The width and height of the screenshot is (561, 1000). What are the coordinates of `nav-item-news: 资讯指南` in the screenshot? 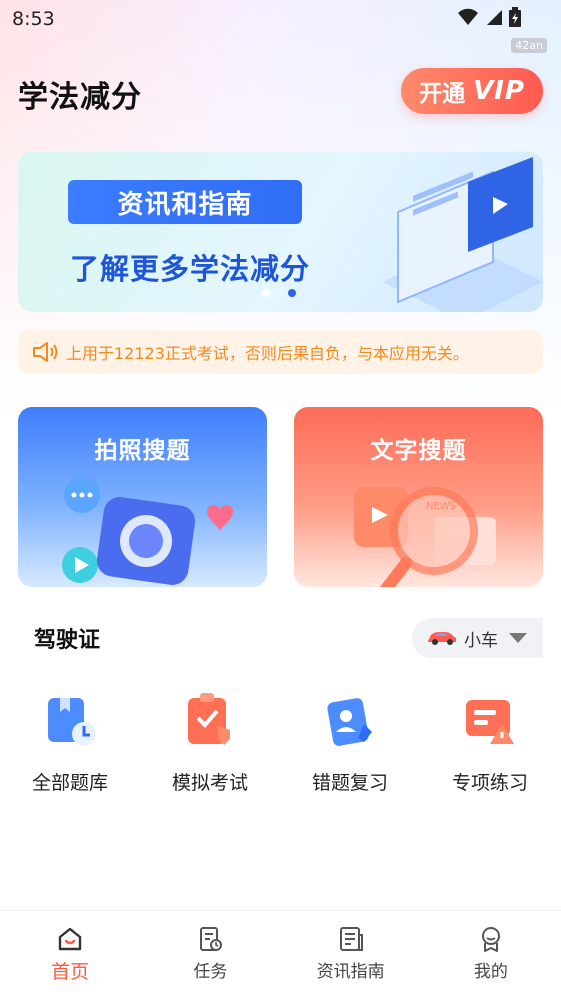 It's located at (351, 955).